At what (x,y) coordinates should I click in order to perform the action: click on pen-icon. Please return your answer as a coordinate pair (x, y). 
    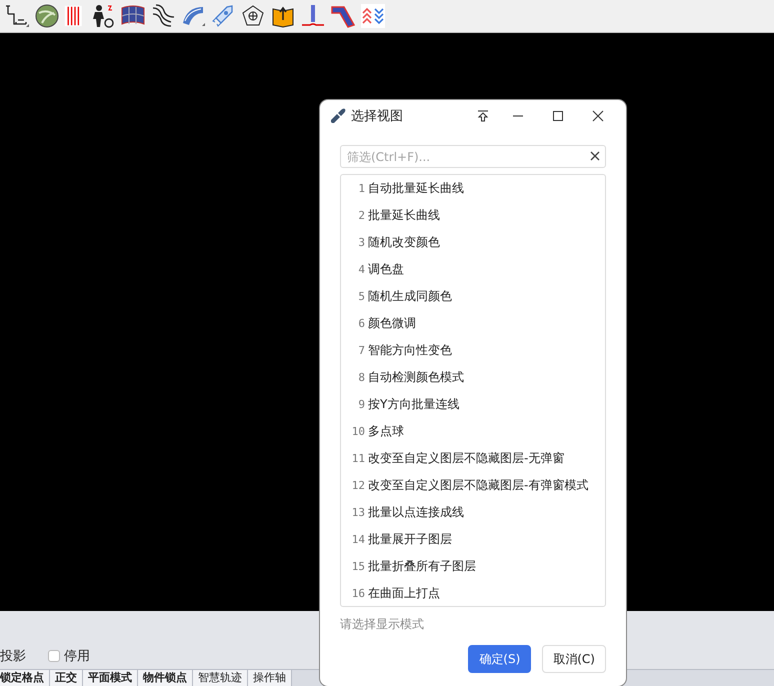
    Looking at the image, I should click on (338, 116).